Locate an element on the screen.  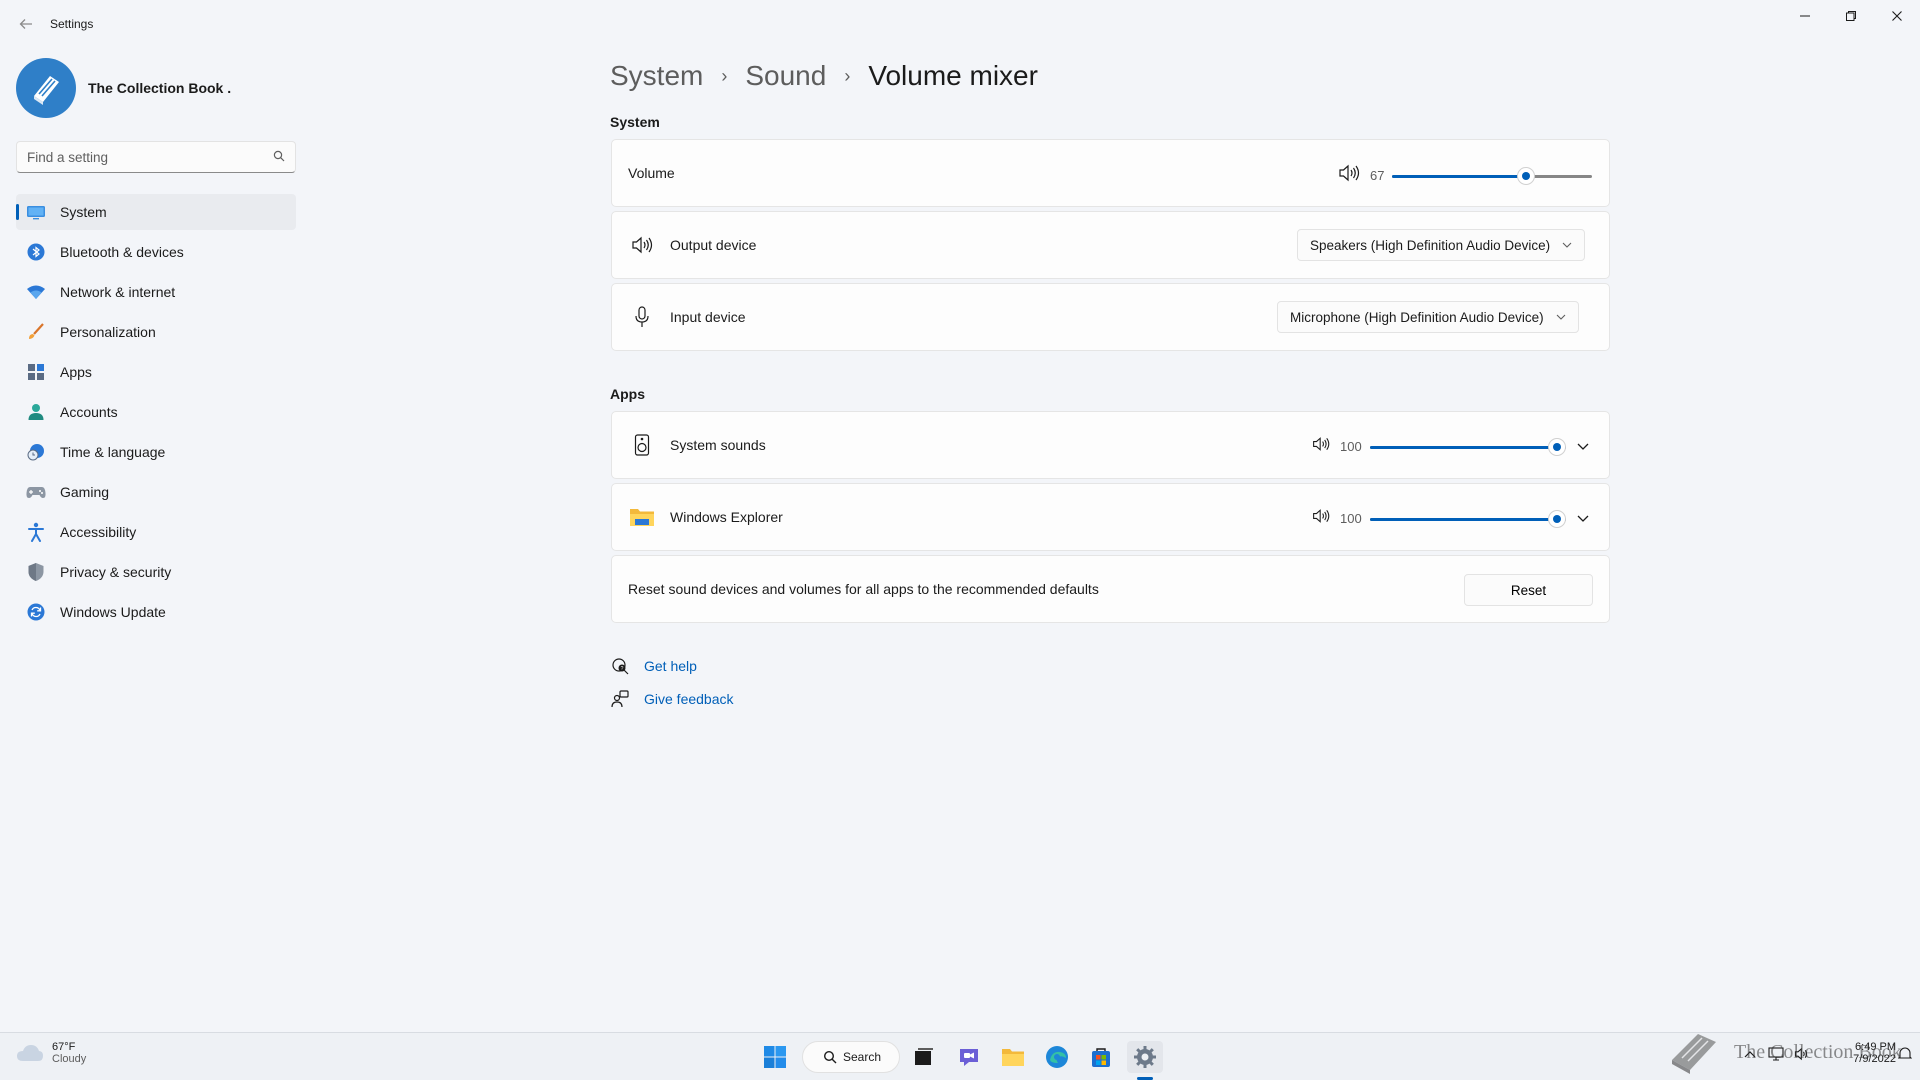
minimize-button is located at coordinates (1805, 16).